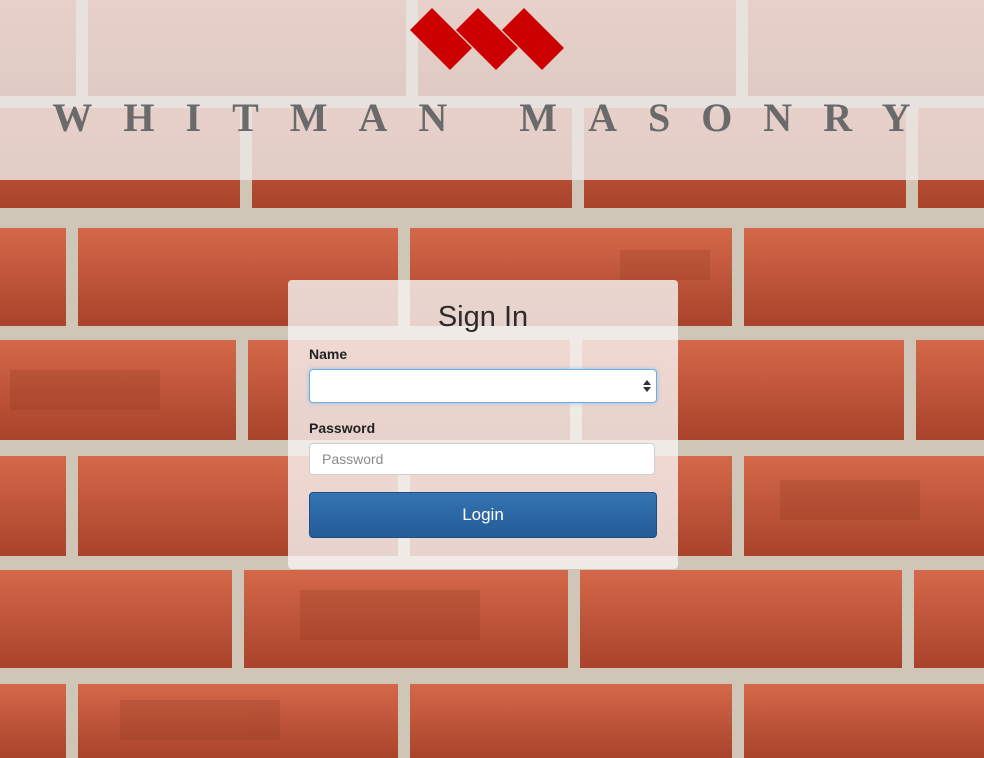 The width and height of the screenshot is (984, 758). I want to click on login-button: Login, so click(483, 515).